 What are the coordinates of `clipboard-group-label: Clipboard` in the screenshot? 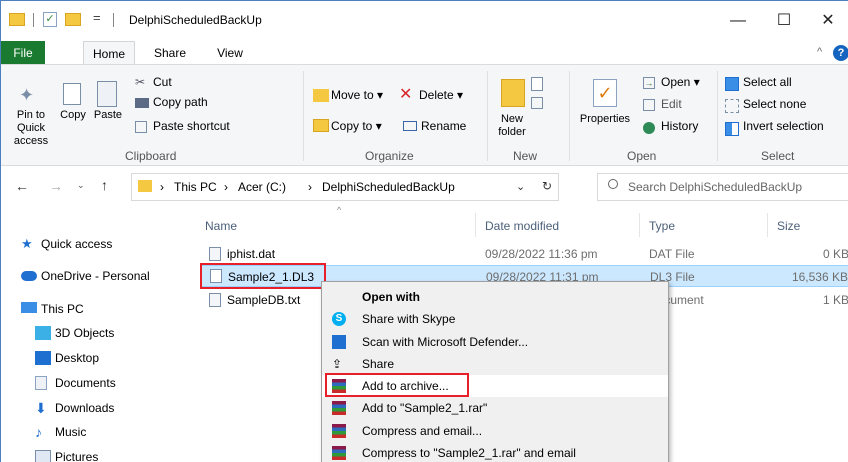 It's located at (151, 156).